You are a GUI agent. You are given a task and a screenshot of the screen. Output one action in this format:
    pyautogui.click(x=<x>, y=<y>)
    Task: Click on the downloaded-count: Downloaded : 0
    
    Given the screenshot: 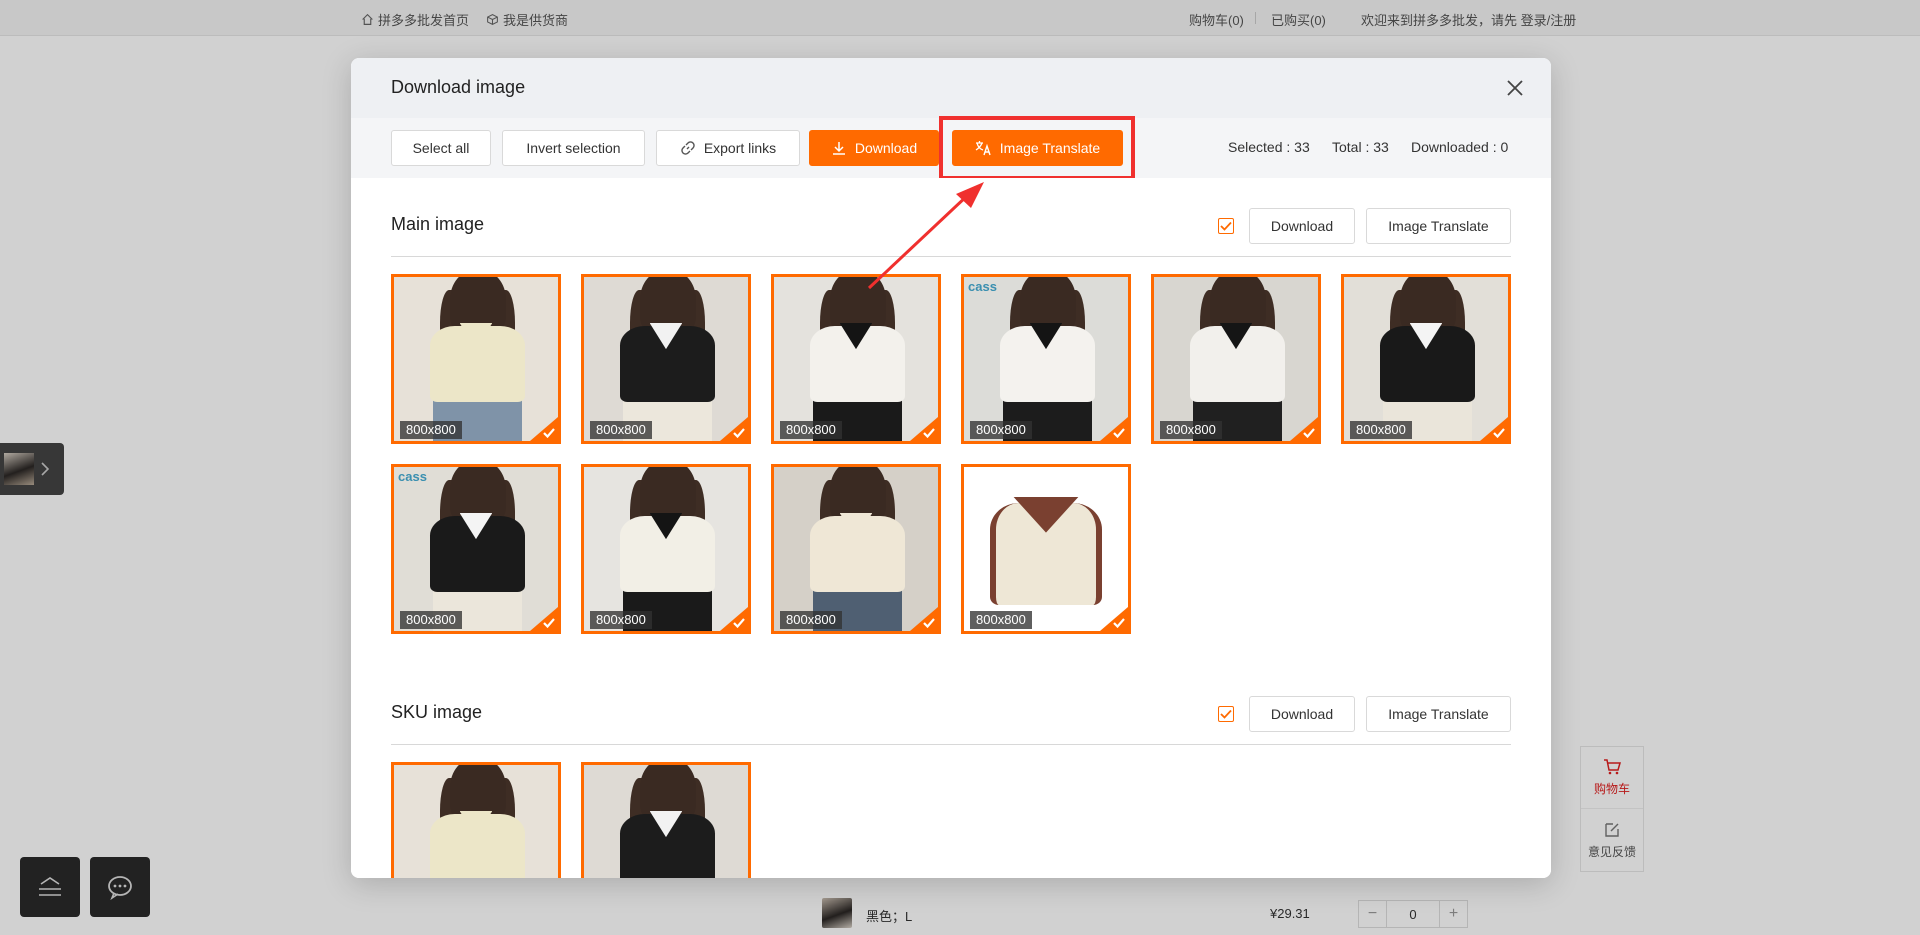 What is the action you would take?
    pyautogui.click(x=1460, y=147)
    